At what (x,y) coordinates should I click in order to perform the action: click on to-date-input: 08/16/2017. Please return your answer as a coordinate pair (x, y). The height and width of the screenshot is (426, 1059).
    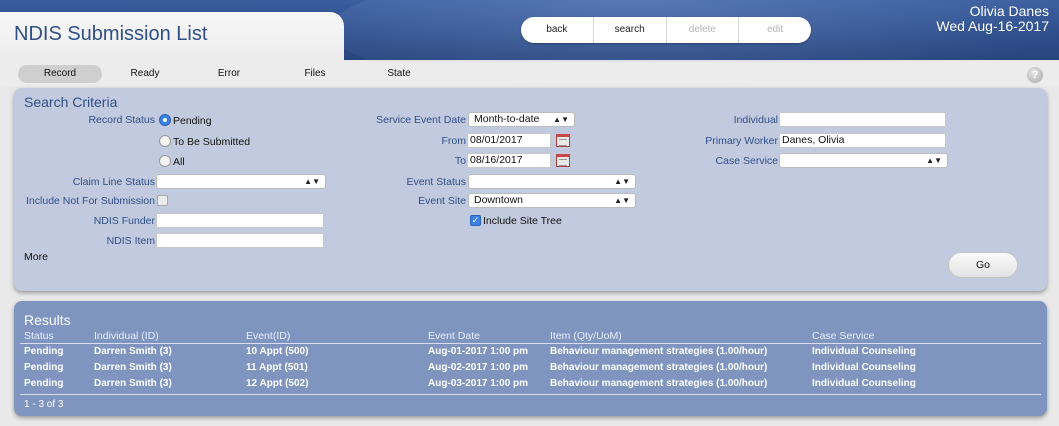
    Looking at the image, I should click on (509, 160).